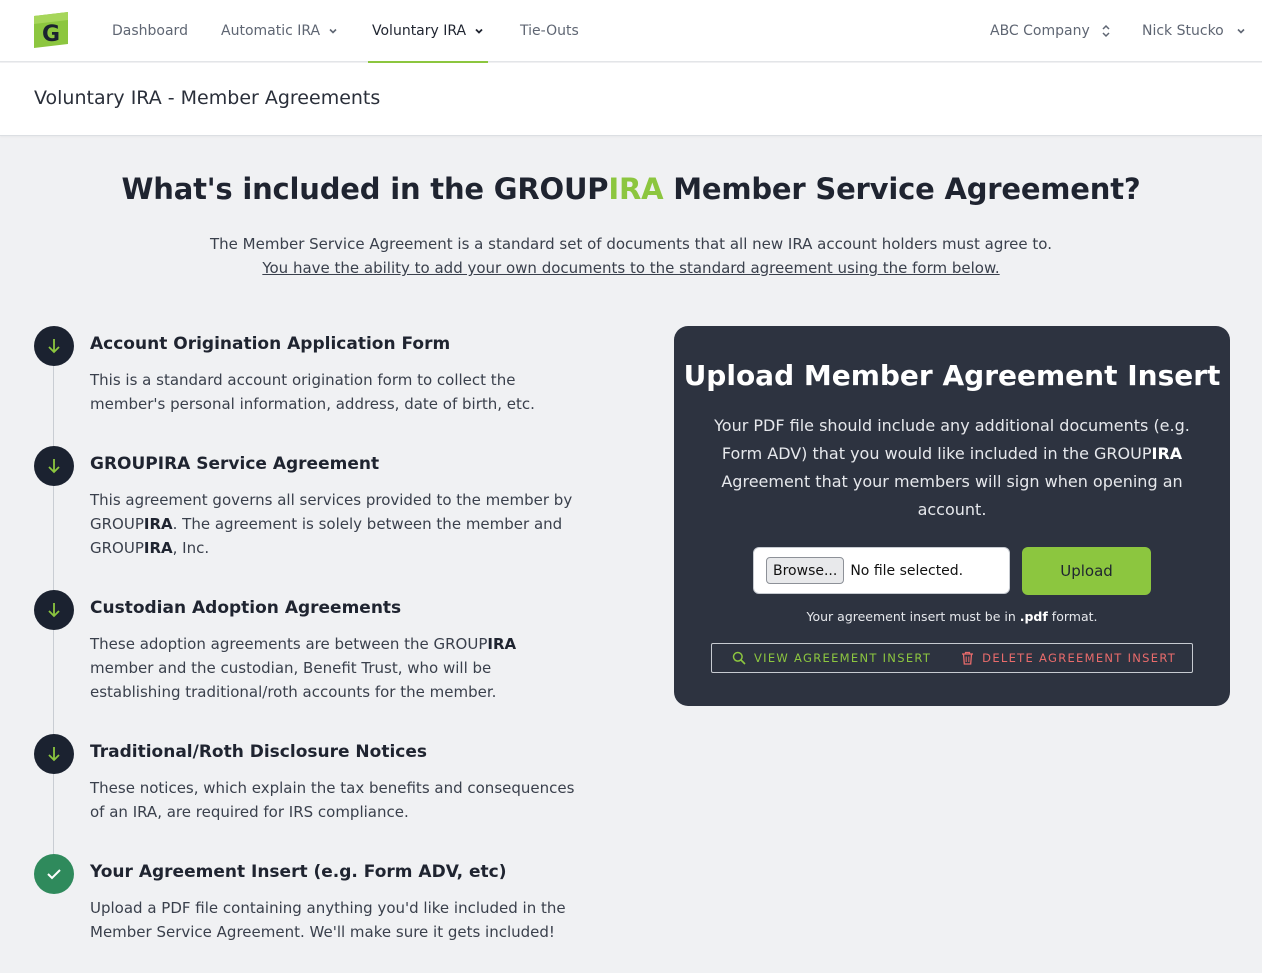  I want to click on view-agreement-insert-label: VIEW AGREEMENT INSERT, so click(843, 658).